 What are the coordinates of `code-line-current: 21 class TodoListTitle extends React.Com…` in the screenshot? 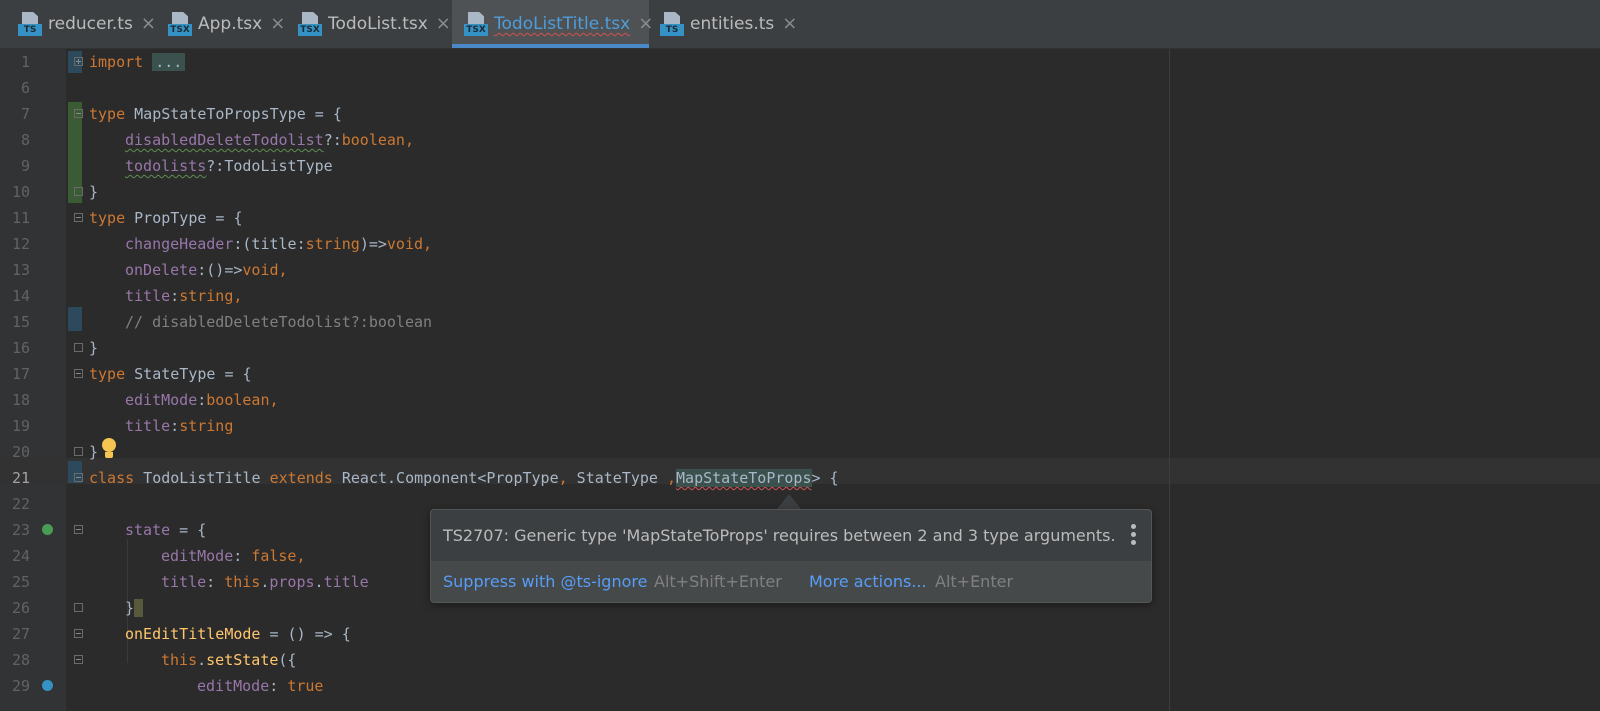 It's located at (800, 478).